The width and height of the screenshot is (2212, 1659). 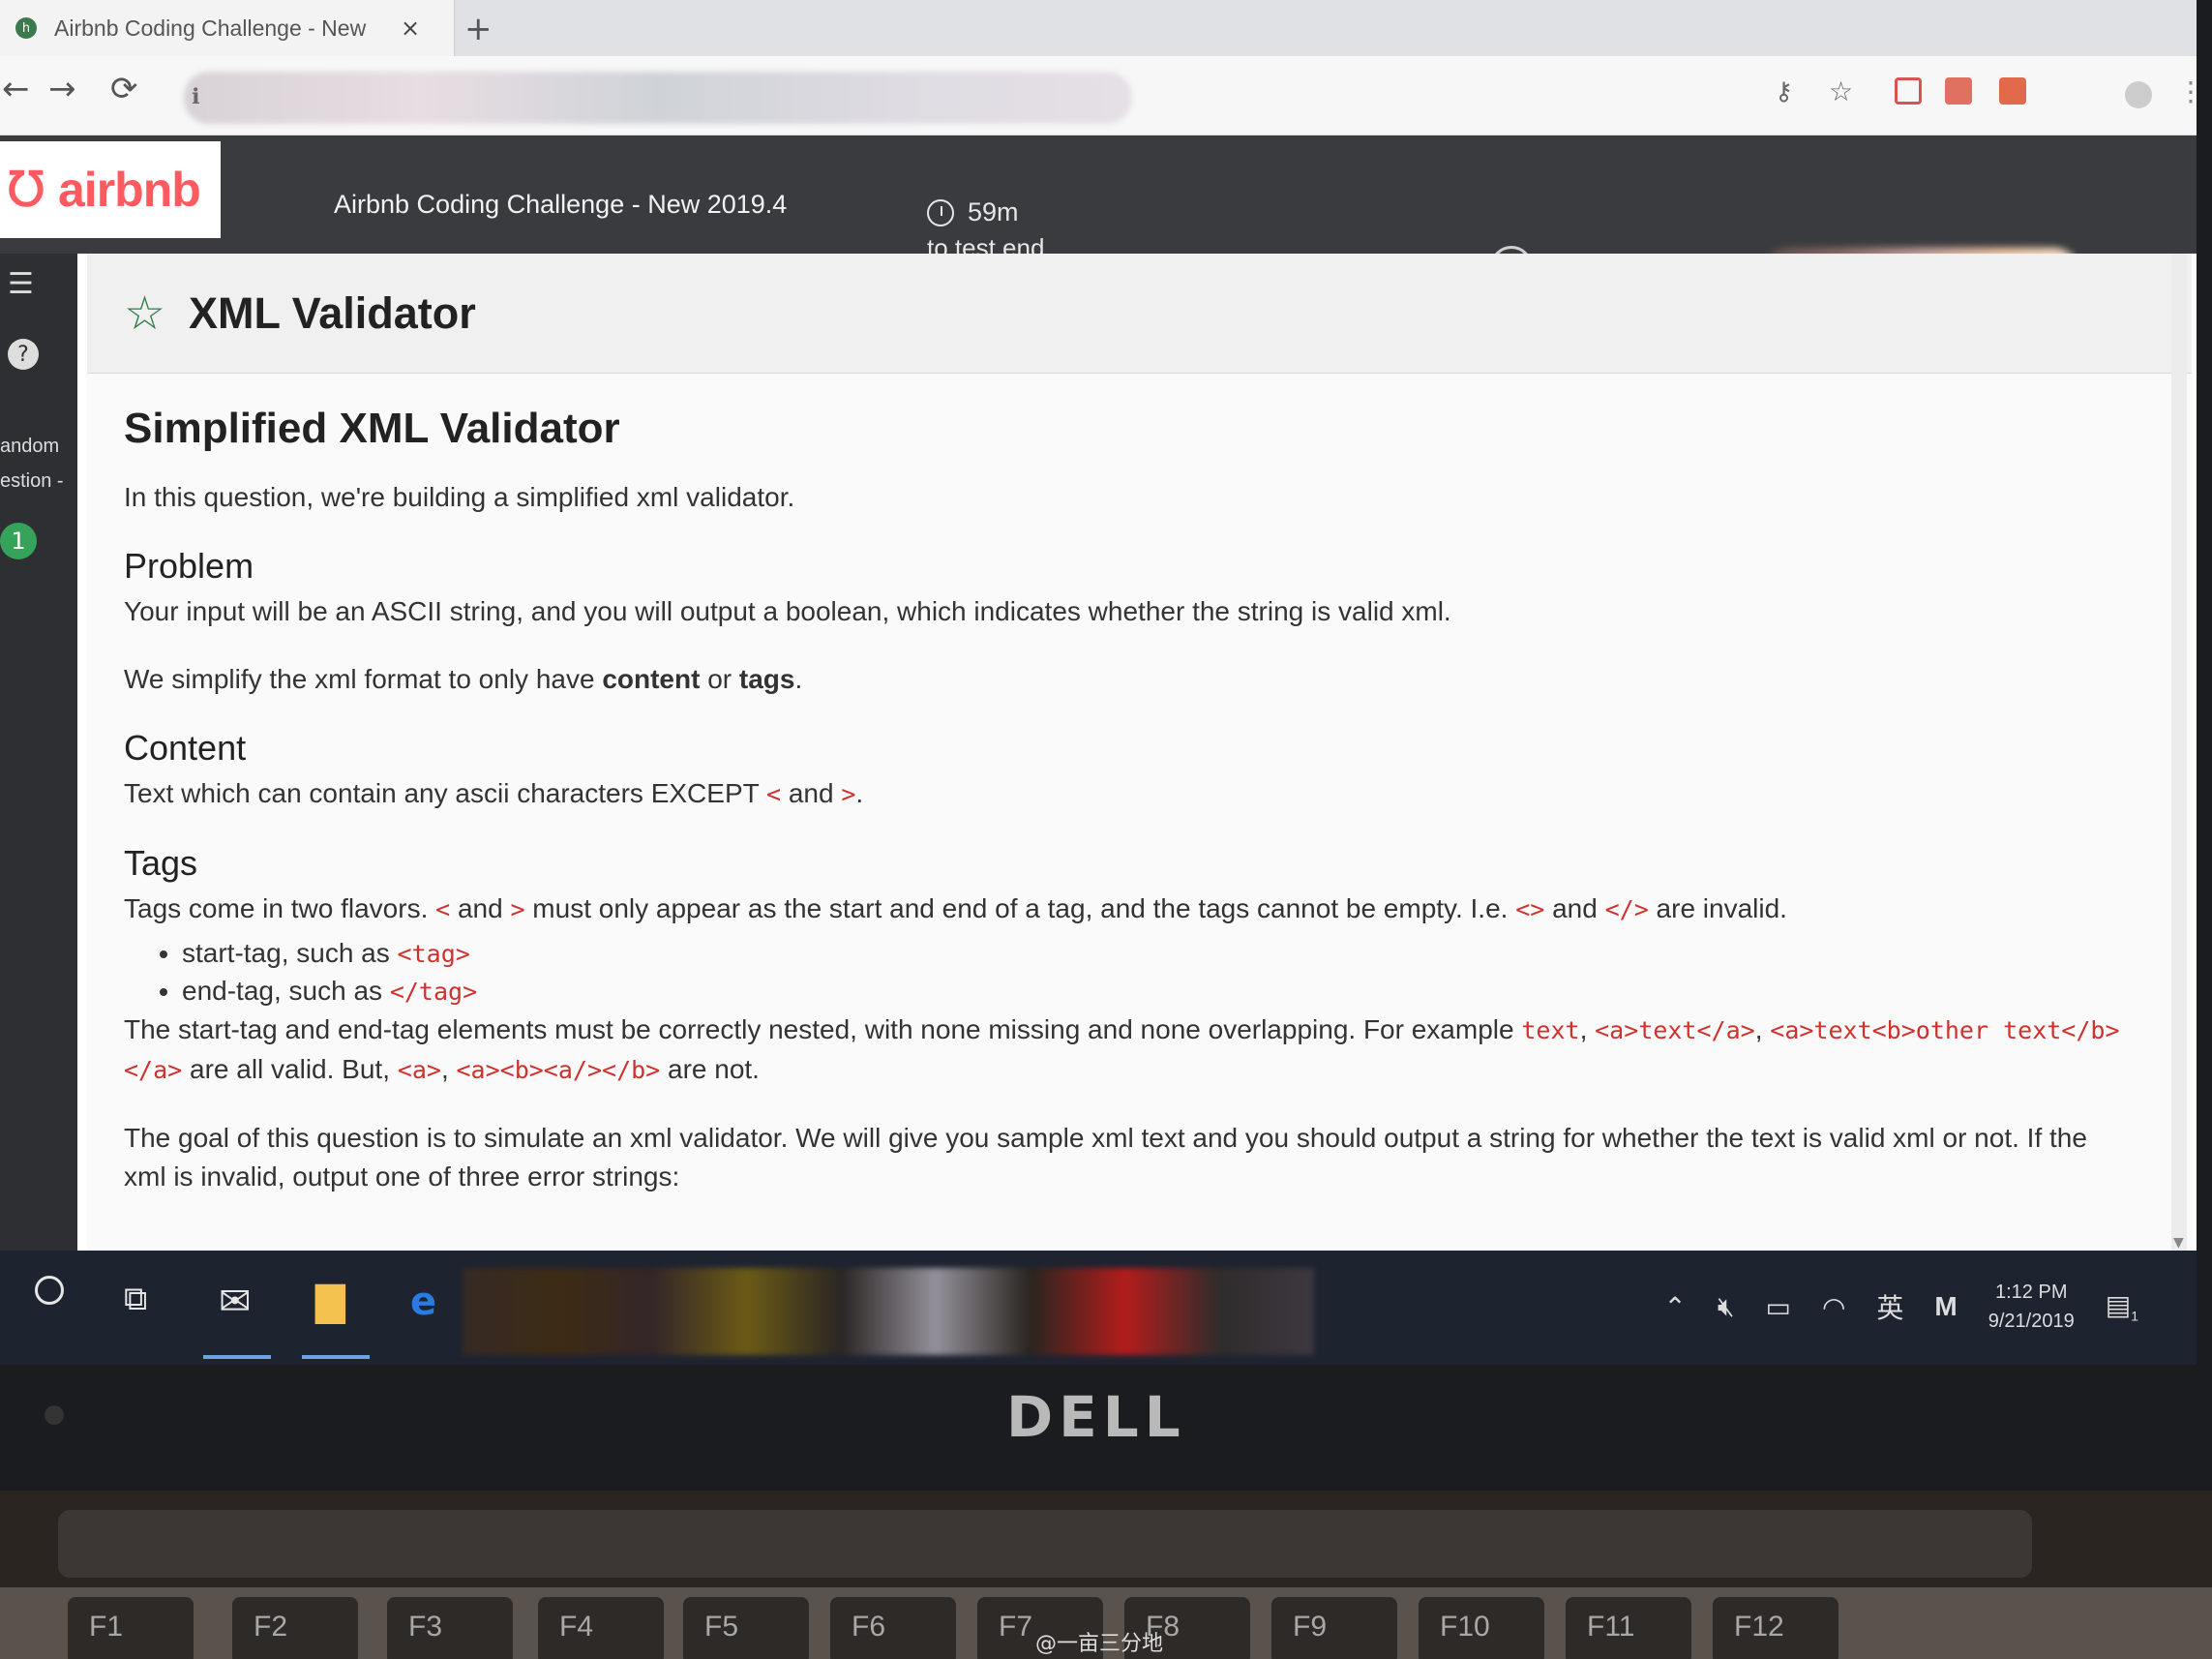 I want to click on browser-toolbar: ← → ⟳ ℹ ⚷ ☆ ⋮, so click(x=1098, y=96).